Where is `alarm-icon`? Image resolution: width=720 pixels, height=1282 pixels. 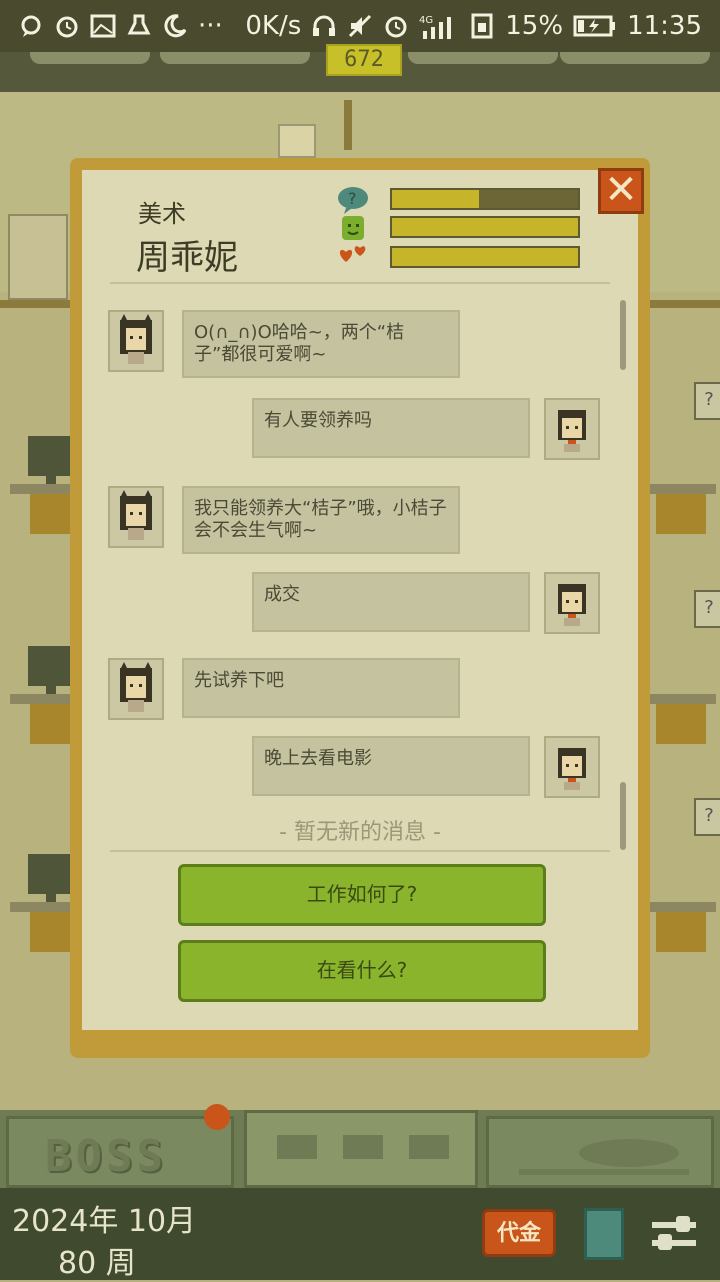 alarm-icon is located at coordinates (67, 26).